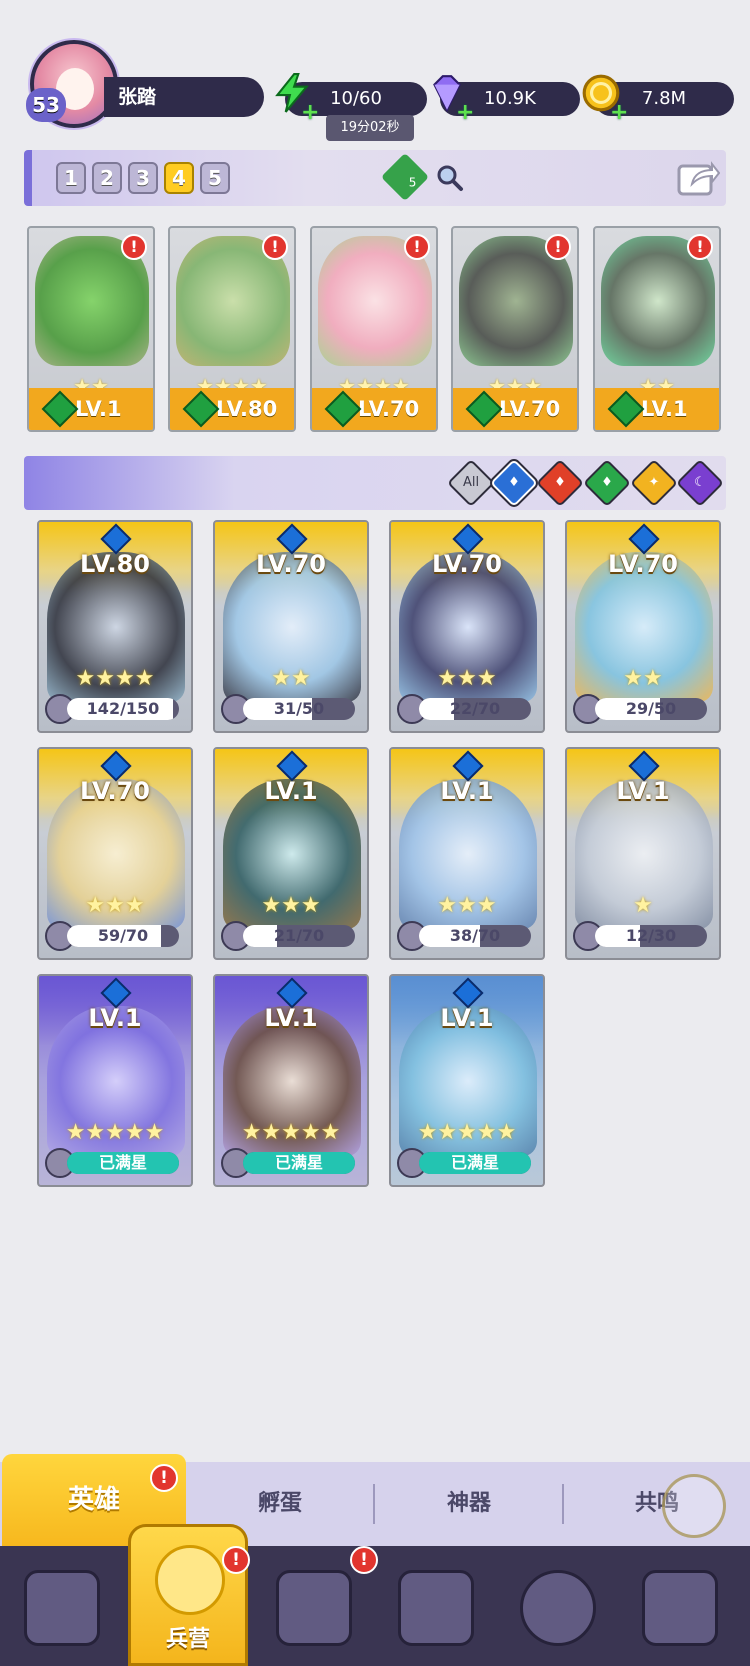  I want to click on shard-progress-text: 22/70, so click(475, 708).